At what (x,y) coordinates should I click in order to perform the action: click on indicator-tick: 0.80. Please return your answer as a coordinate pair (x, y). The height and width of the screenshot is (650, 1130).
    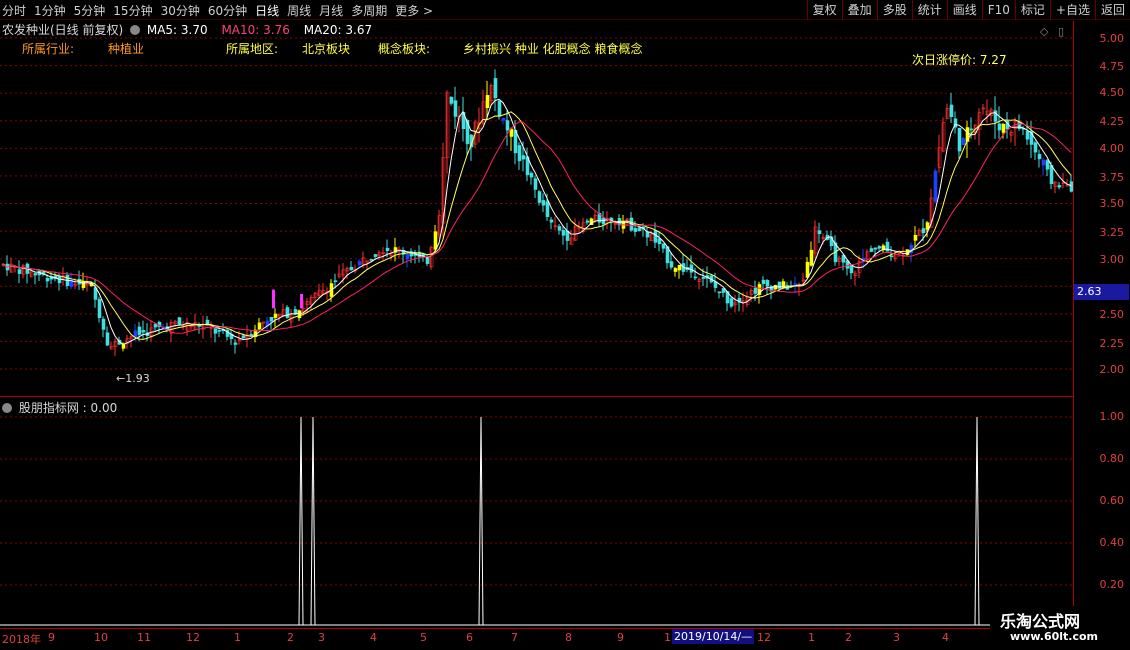
    Looking at the image, I should click on (1112, 458).